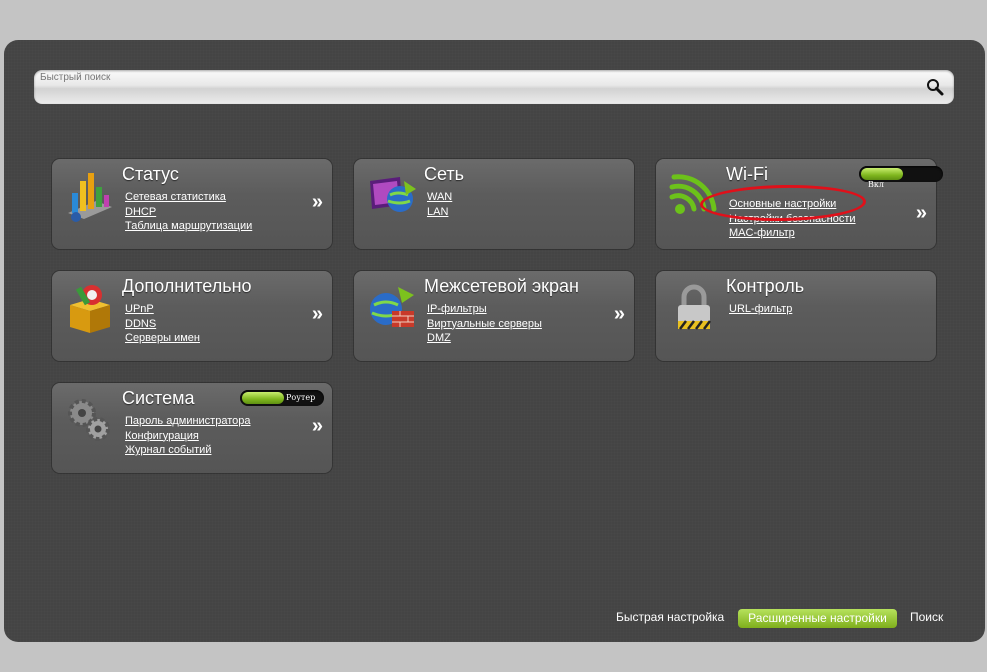 Image resolution: width=987 pixels, height=672 pixels. Describe the element at coordinates (140, 212) in the screenshot. I see `link-dhcp: DHCP` at that location.